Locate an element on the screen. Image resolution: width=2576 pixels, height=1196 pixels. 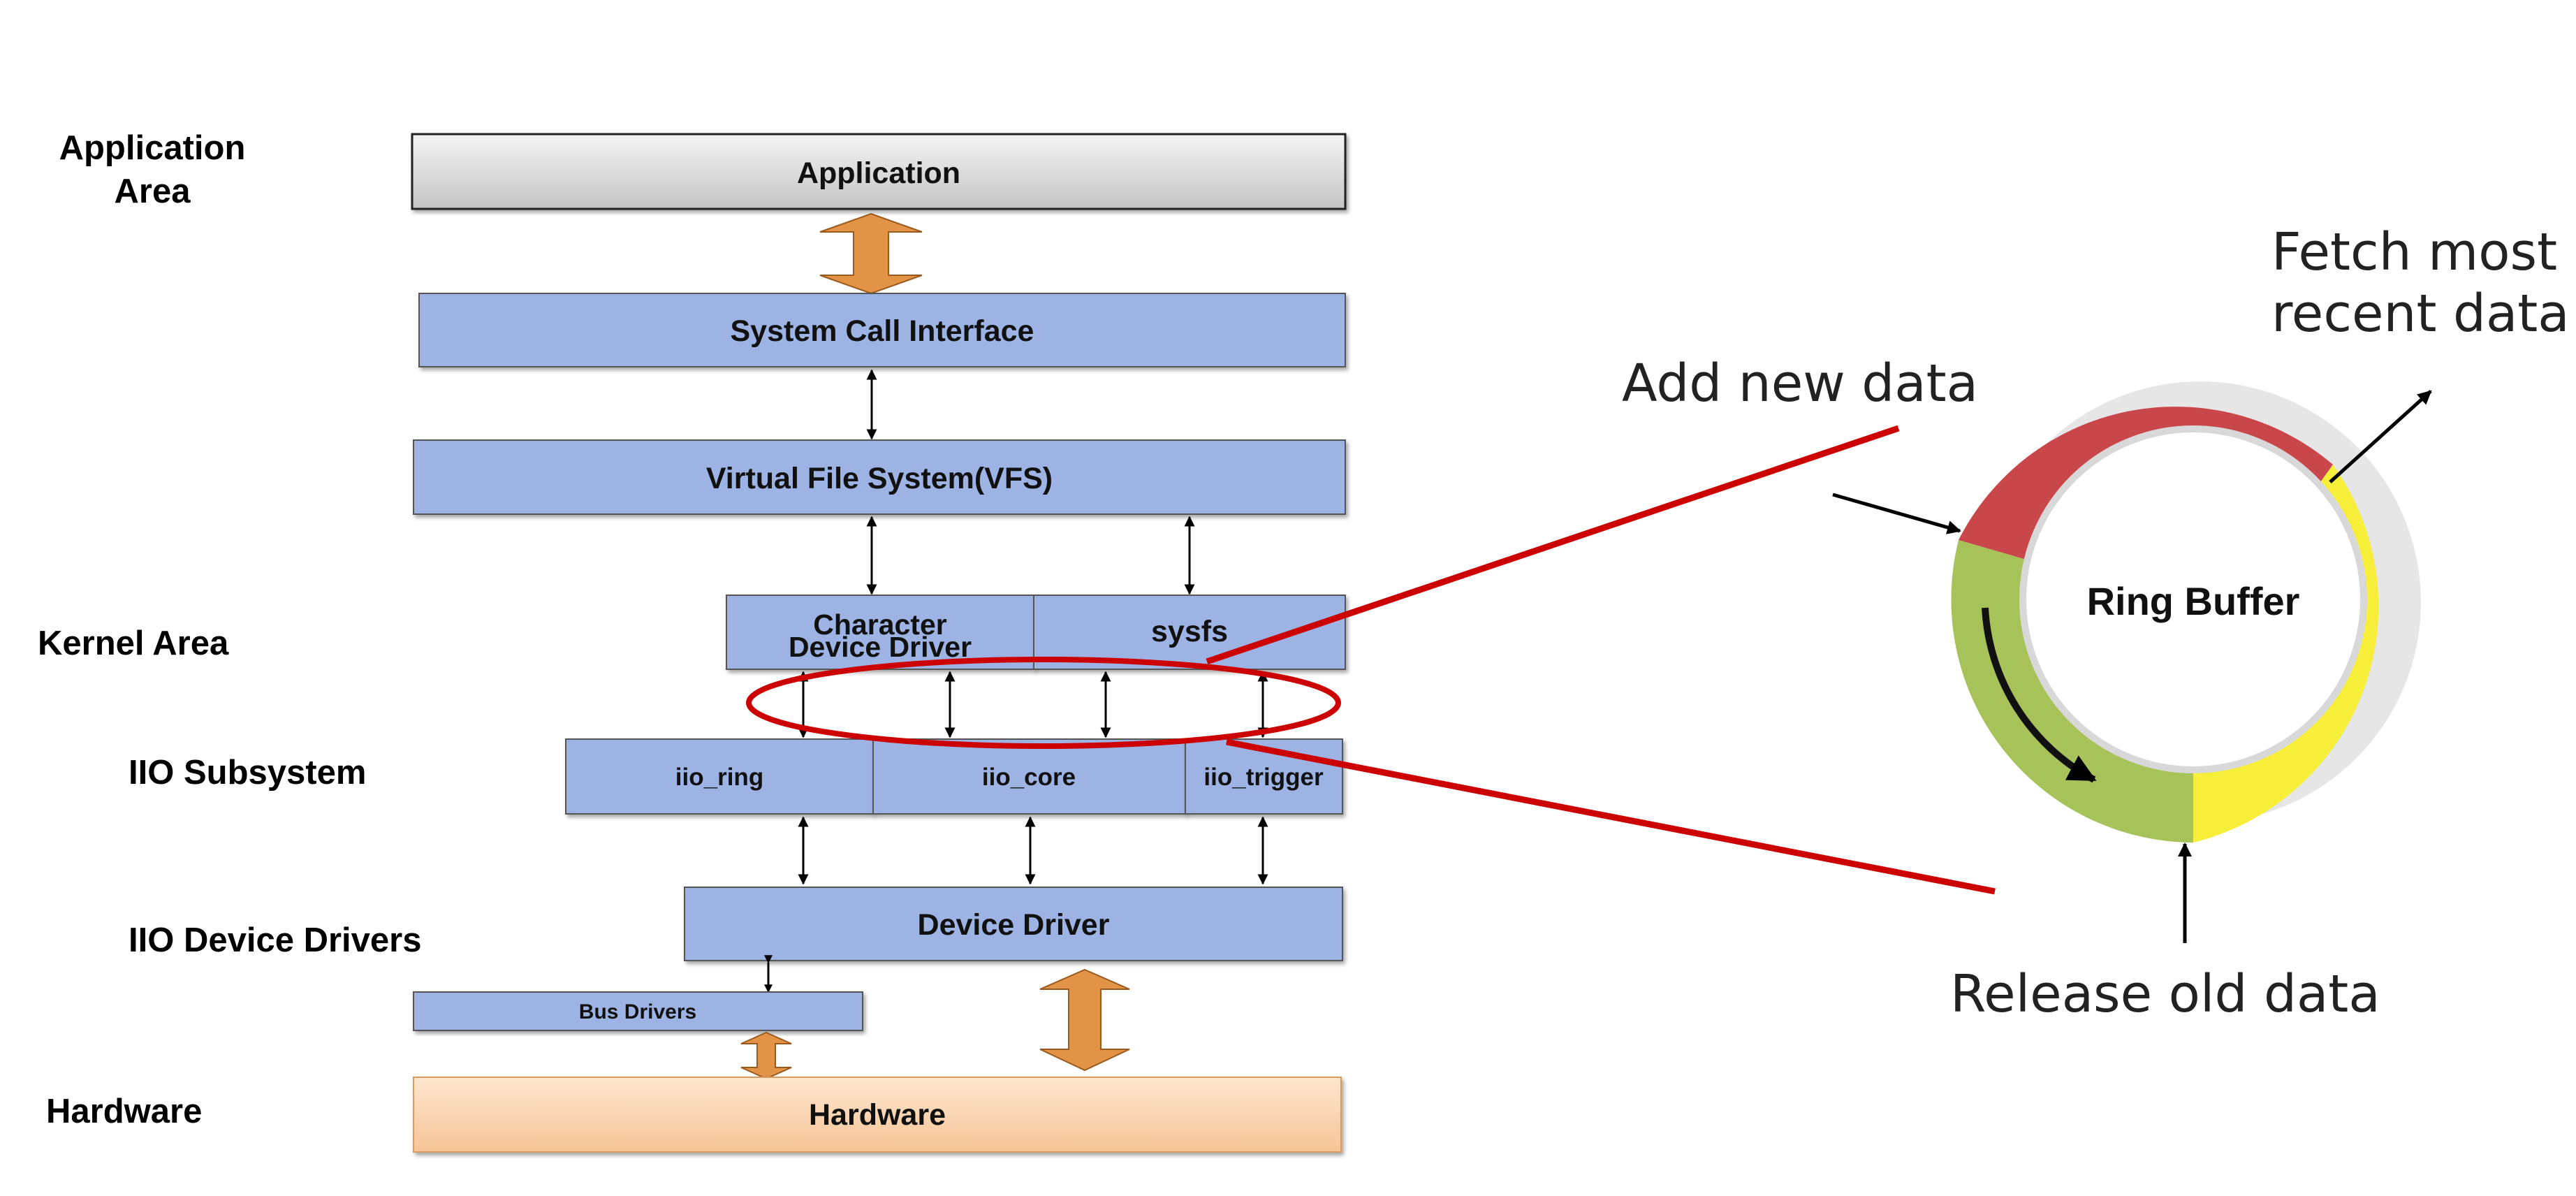
add-new-data-arrow is located at coordinates (1896, 513).